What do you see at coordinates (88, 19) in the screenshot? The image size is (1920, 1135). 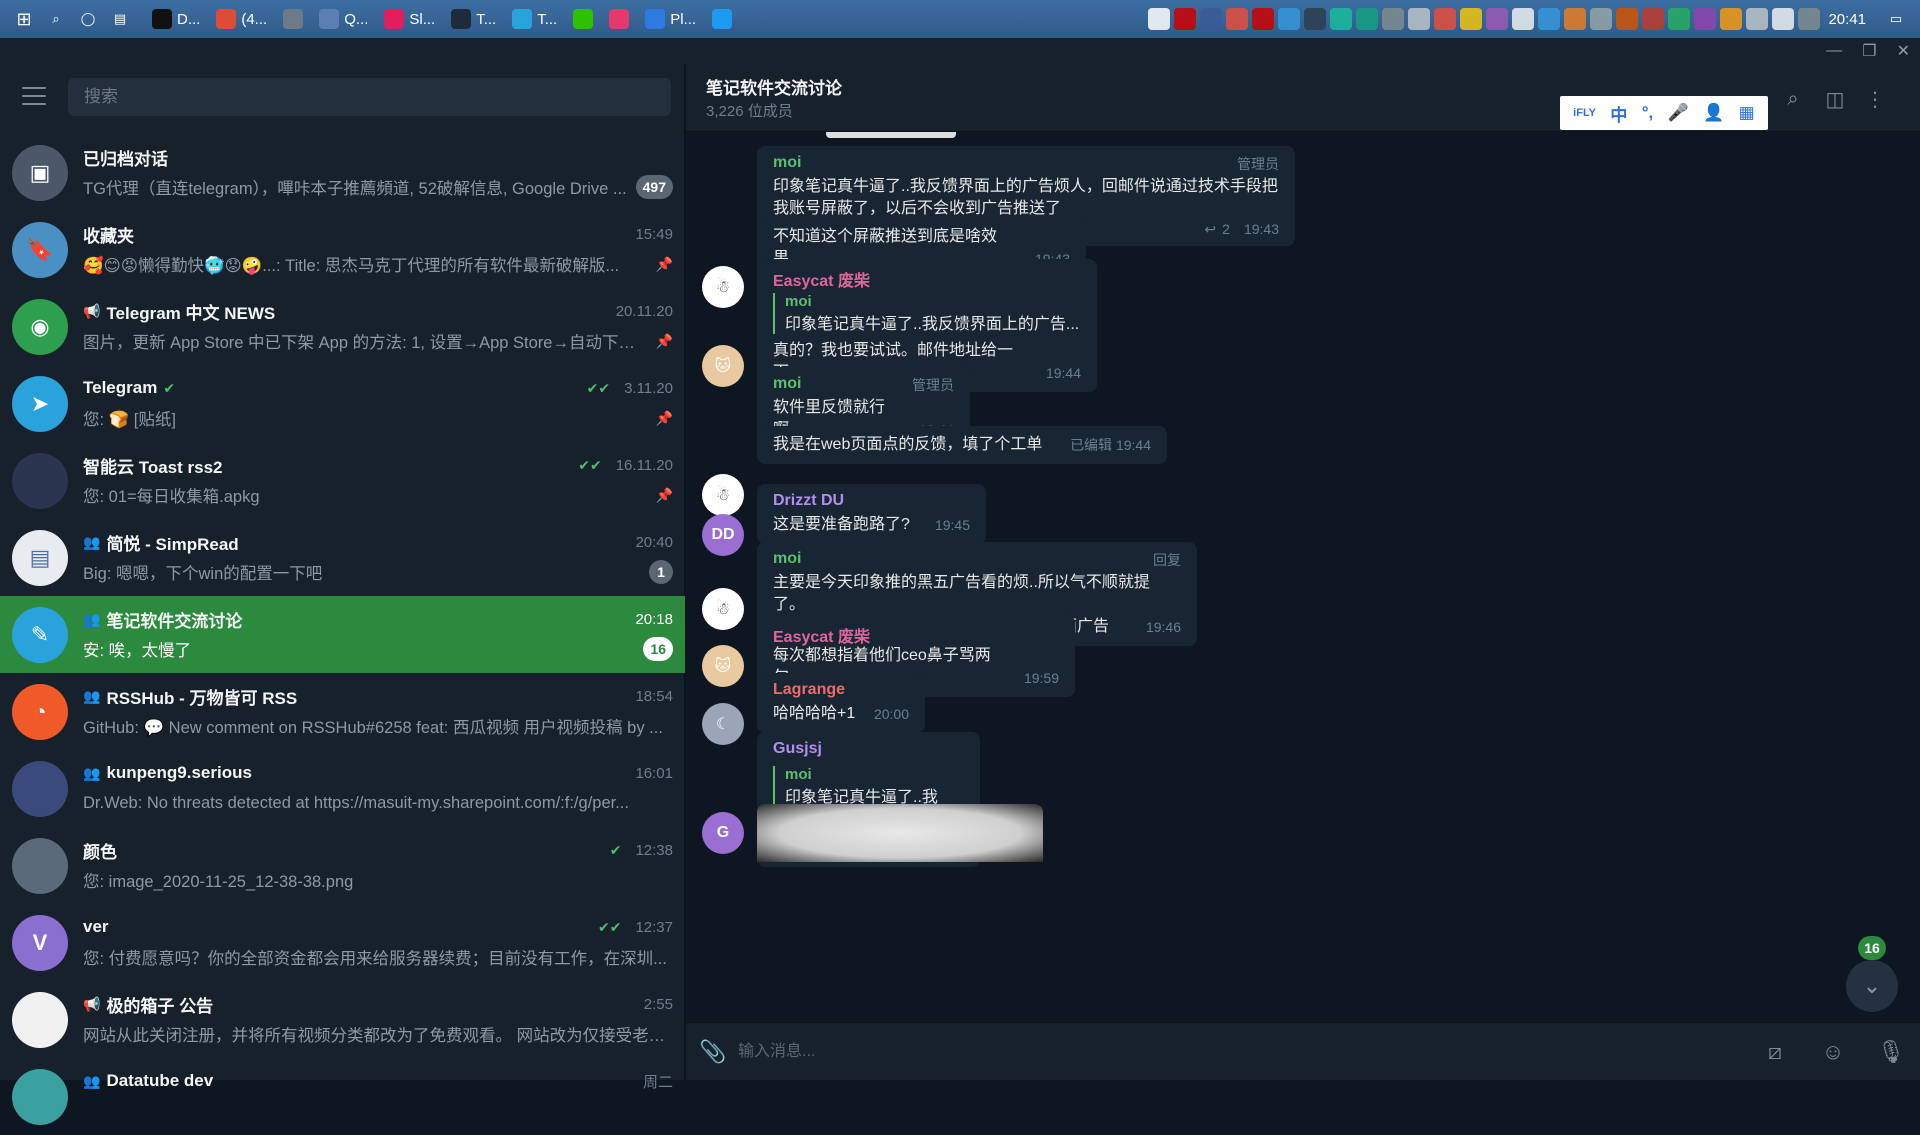 I see `cortana-icon: ◯` at bounding box center [88, 19].